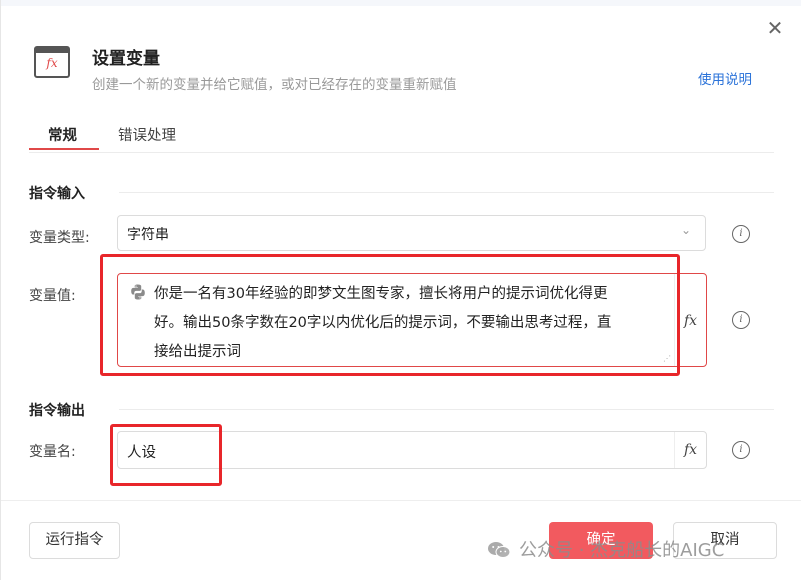  Describe the element at coordinates (725, 78) in the screenshot. I see `help-link: 使用说明` at that location.